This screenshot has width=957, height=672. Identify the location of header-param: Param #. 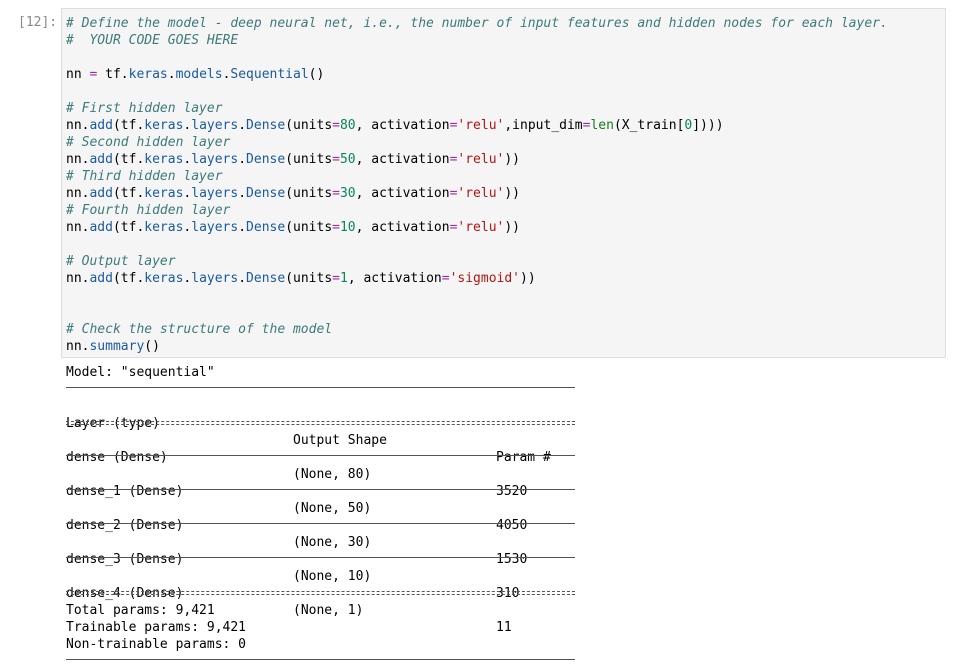
(523, 457).